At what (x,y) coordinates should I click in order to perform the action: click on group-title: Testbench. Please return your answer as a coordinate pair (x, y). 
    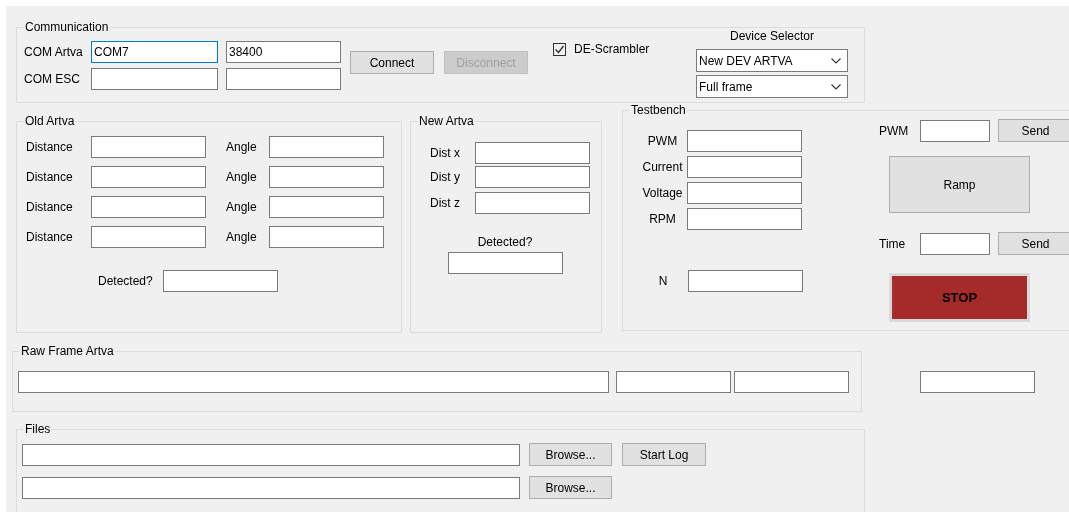
    Looking at the image, I should click on (658, 110).